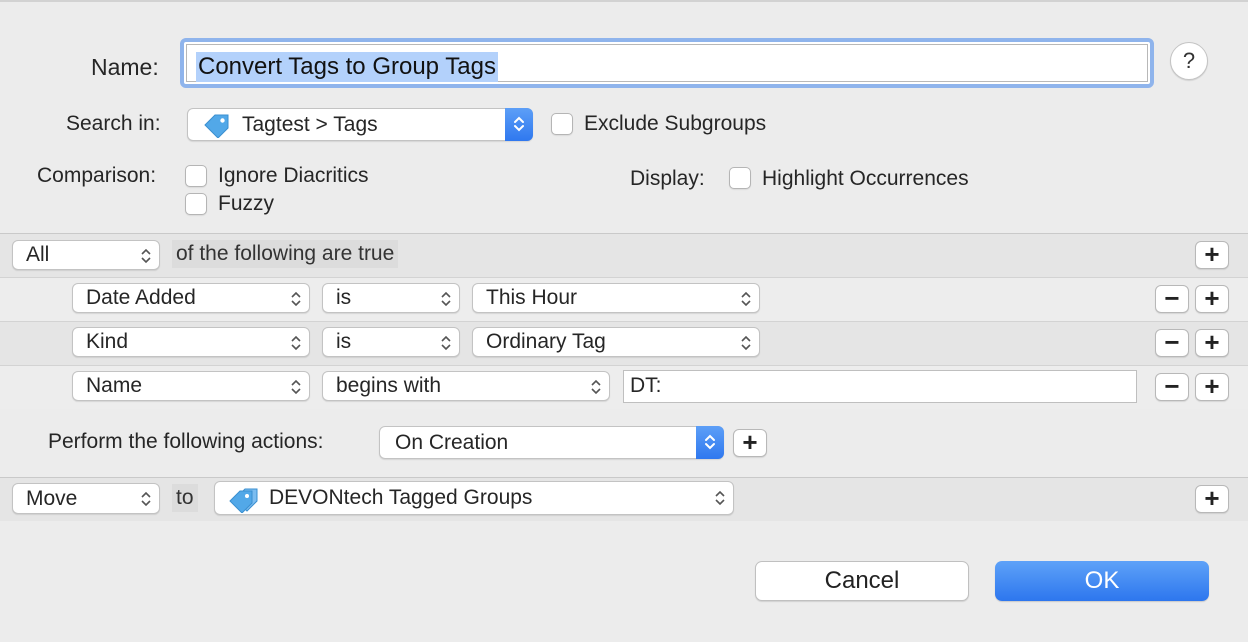 The height and width of the screenshot is (642, 1248). What do you see at coordinates (880, 386) in the screenshot?
I see `condition-value-input: DT:` at bounding box center [880, 386].